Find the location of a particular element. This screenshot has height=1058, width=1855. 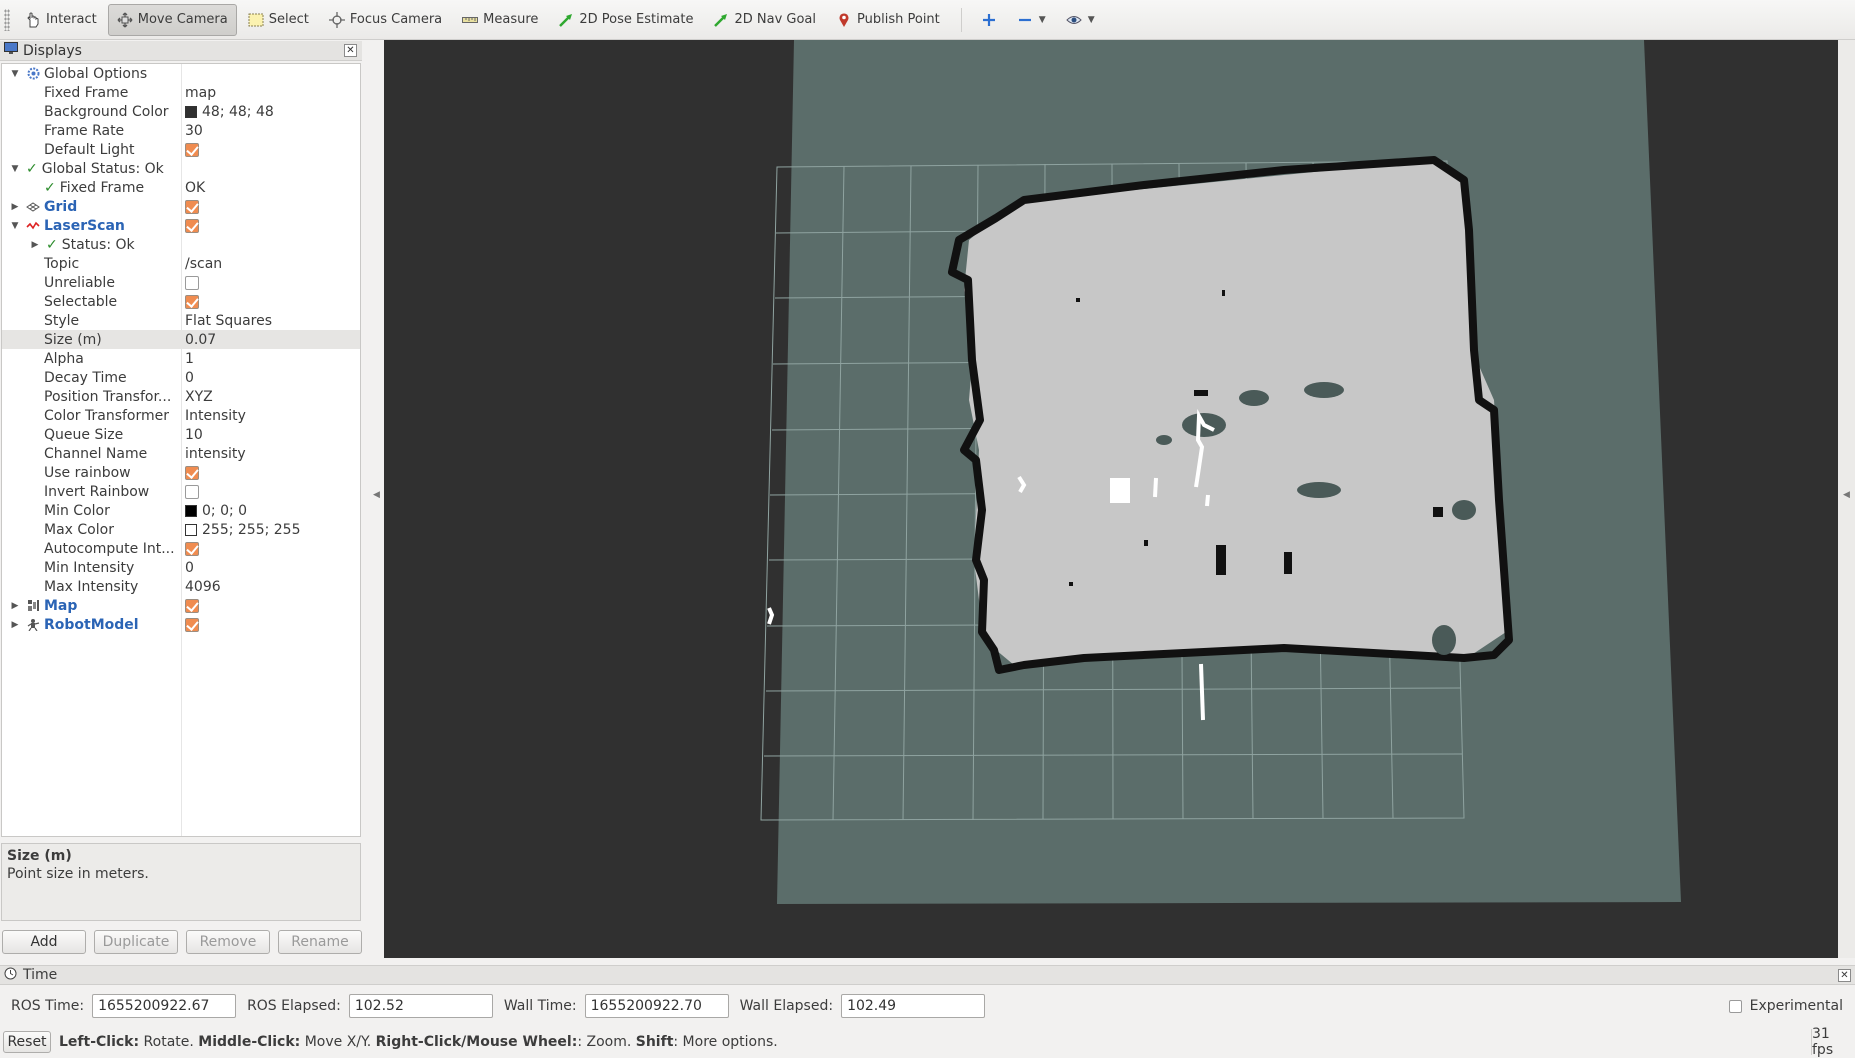

status-ok-check-icon: ✓ is located at coordinates (50, 187).